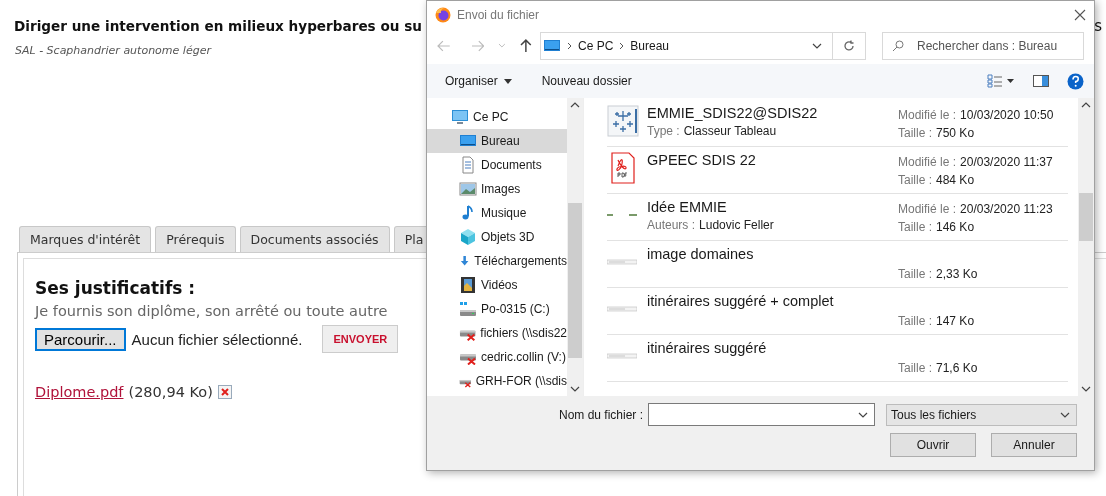 The height and width of the screenshot is (496, 1106). What do you see at coordinates (898, 45) in the screenshot?
I see `search-icon` at bounding box center [898, 45].